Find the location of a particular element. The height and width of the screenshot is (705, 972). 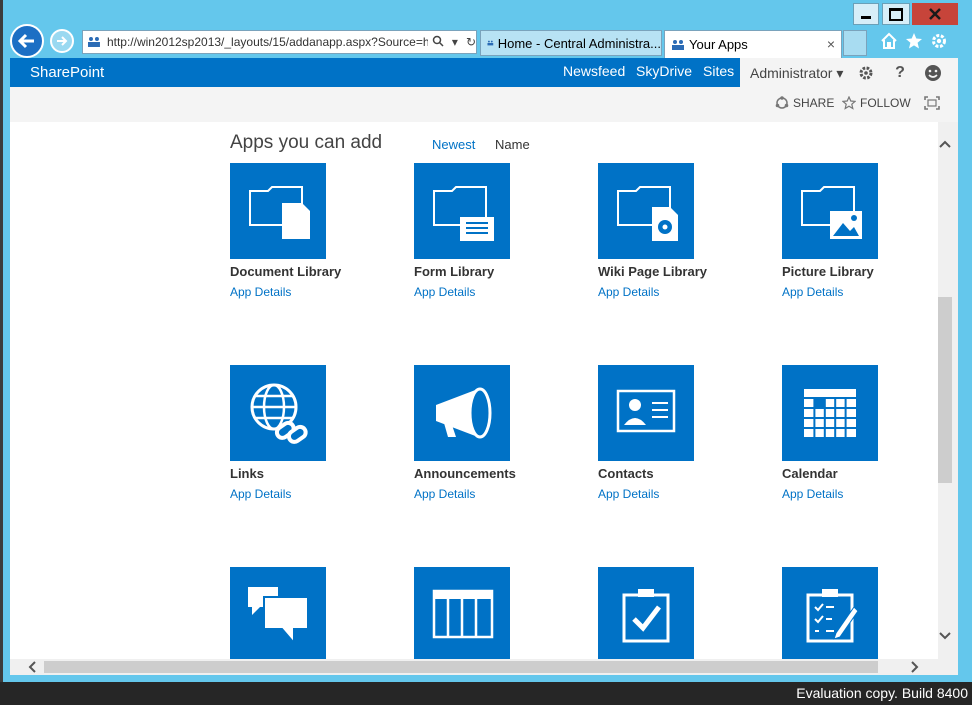

follow-button: FOLLOW is located at coordinates (876, 103).